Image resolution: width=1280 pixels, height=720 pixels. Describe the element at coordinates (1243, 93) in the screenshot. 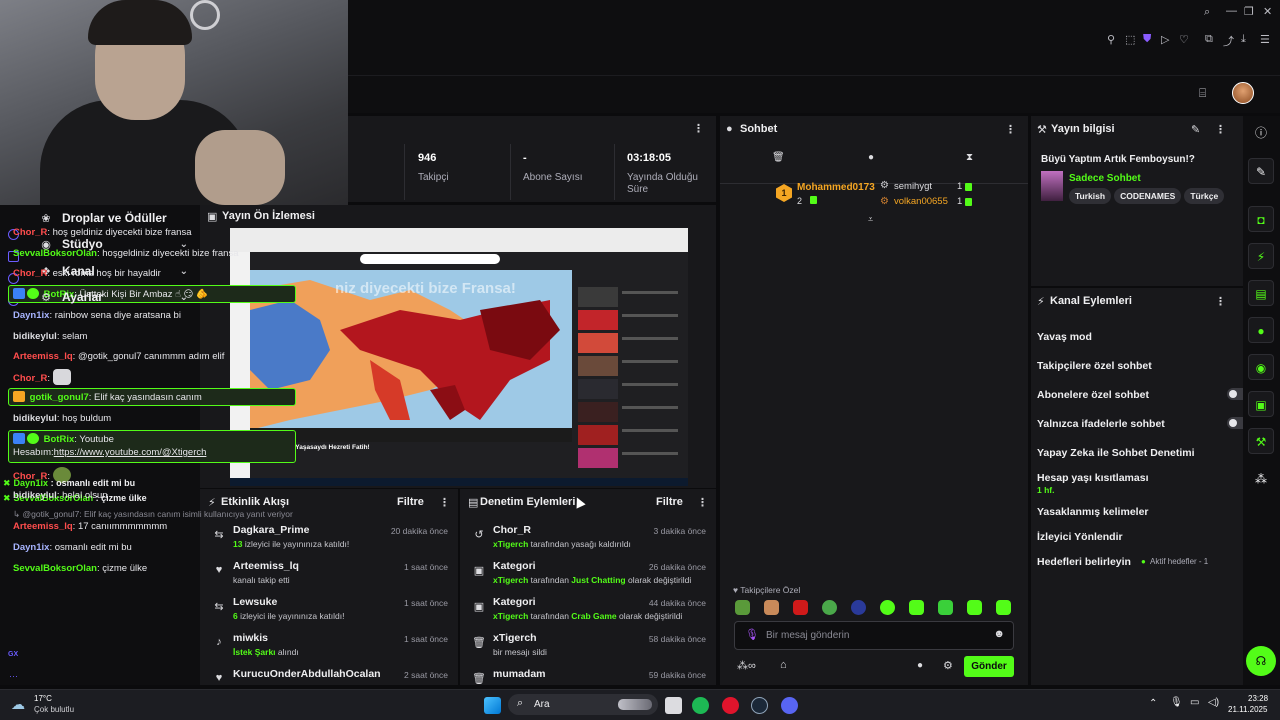

I see `avatar` at that location.